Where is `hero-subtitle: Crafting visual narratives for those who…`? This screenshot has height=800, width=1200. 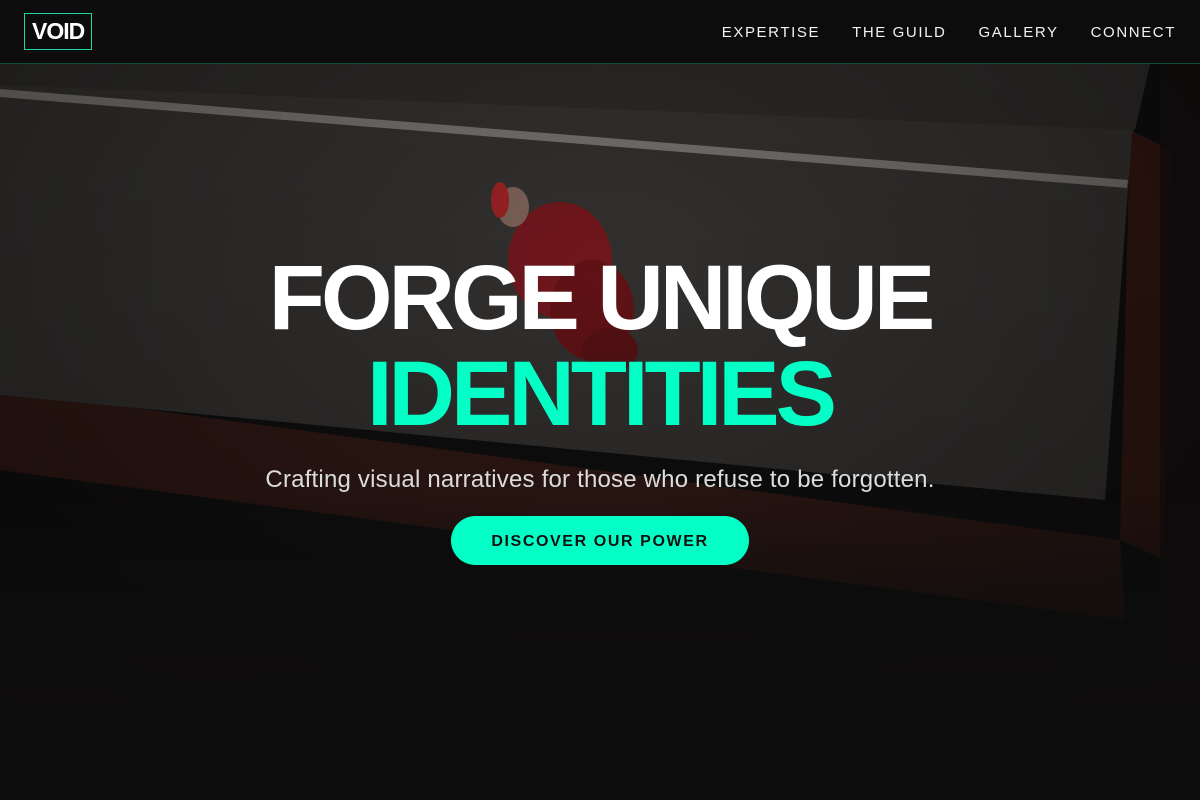 hero-subtitle: Crafting visual narratives for those who… is located at coordinates (600, 479).